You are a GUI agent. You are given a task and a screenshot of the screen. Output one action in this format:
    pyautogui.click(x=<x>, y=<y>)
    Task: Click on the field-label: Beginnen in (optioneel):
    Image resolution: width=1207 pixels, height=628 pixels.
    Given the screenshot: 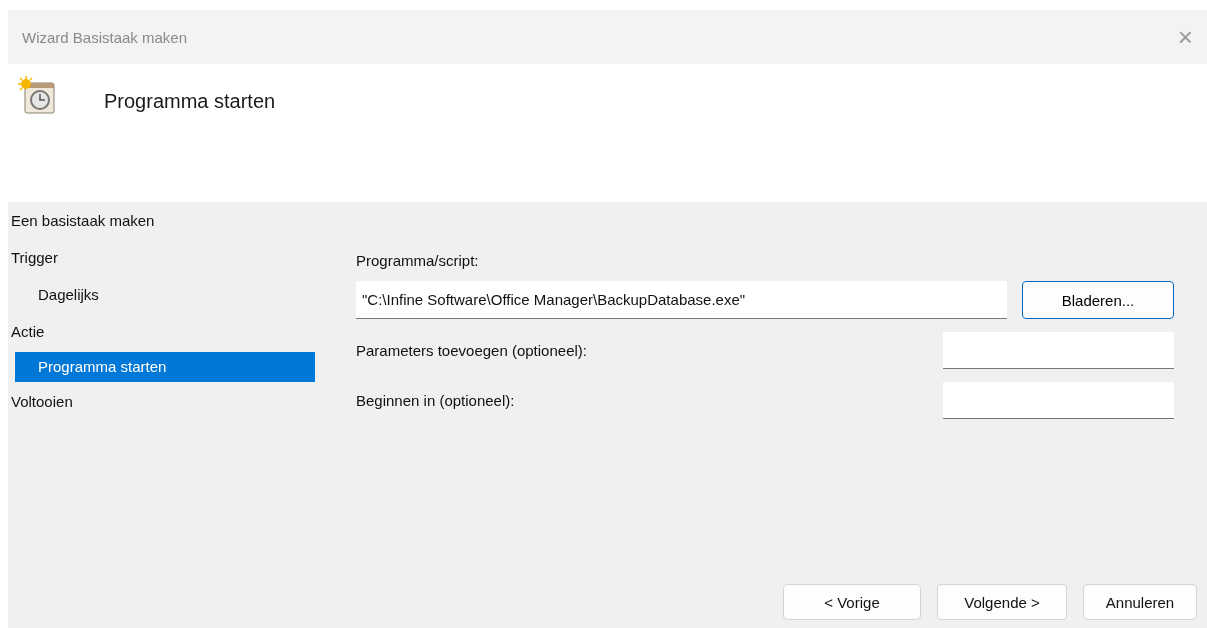 What is the action you would take?
    pyautogui.click(x=435, y=400)
    